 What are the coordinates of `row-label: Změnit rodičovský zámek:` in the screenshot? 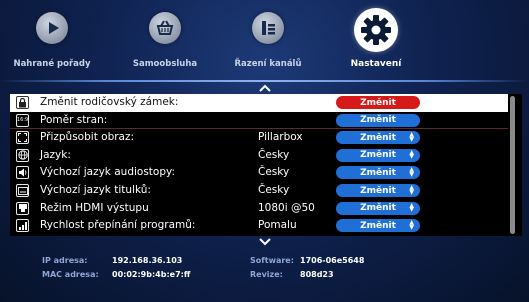 It's located at (109, 102).